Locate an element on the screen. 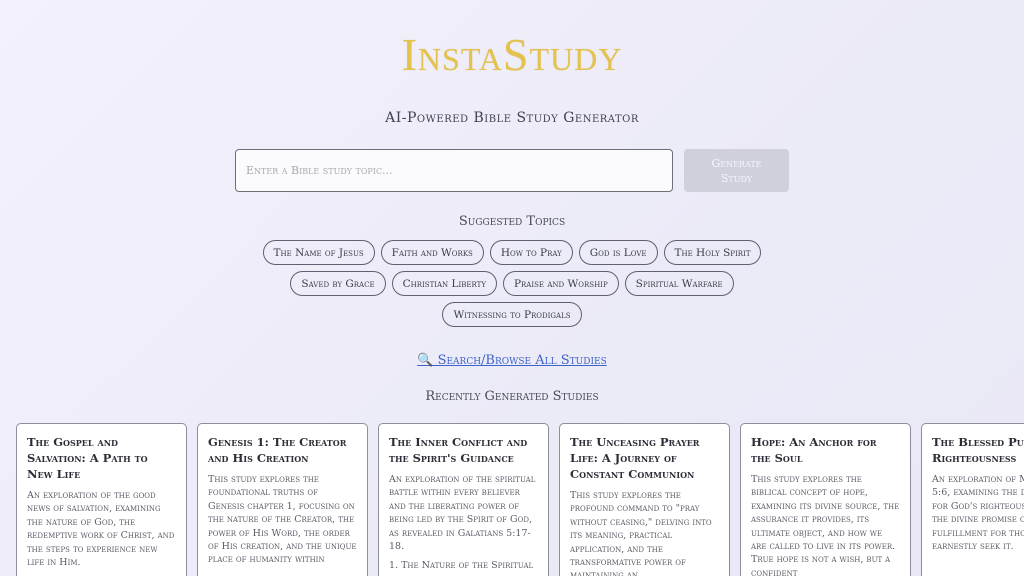 The image size is (1024, 576). topic-chip: The Holy Spirit is located at coordinates (712, 252).